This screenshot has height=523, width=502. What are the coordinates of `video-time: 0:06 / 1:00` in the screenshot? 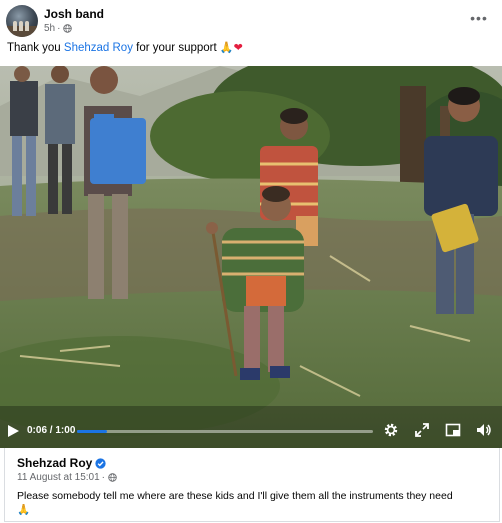 It's located at (51, 430).